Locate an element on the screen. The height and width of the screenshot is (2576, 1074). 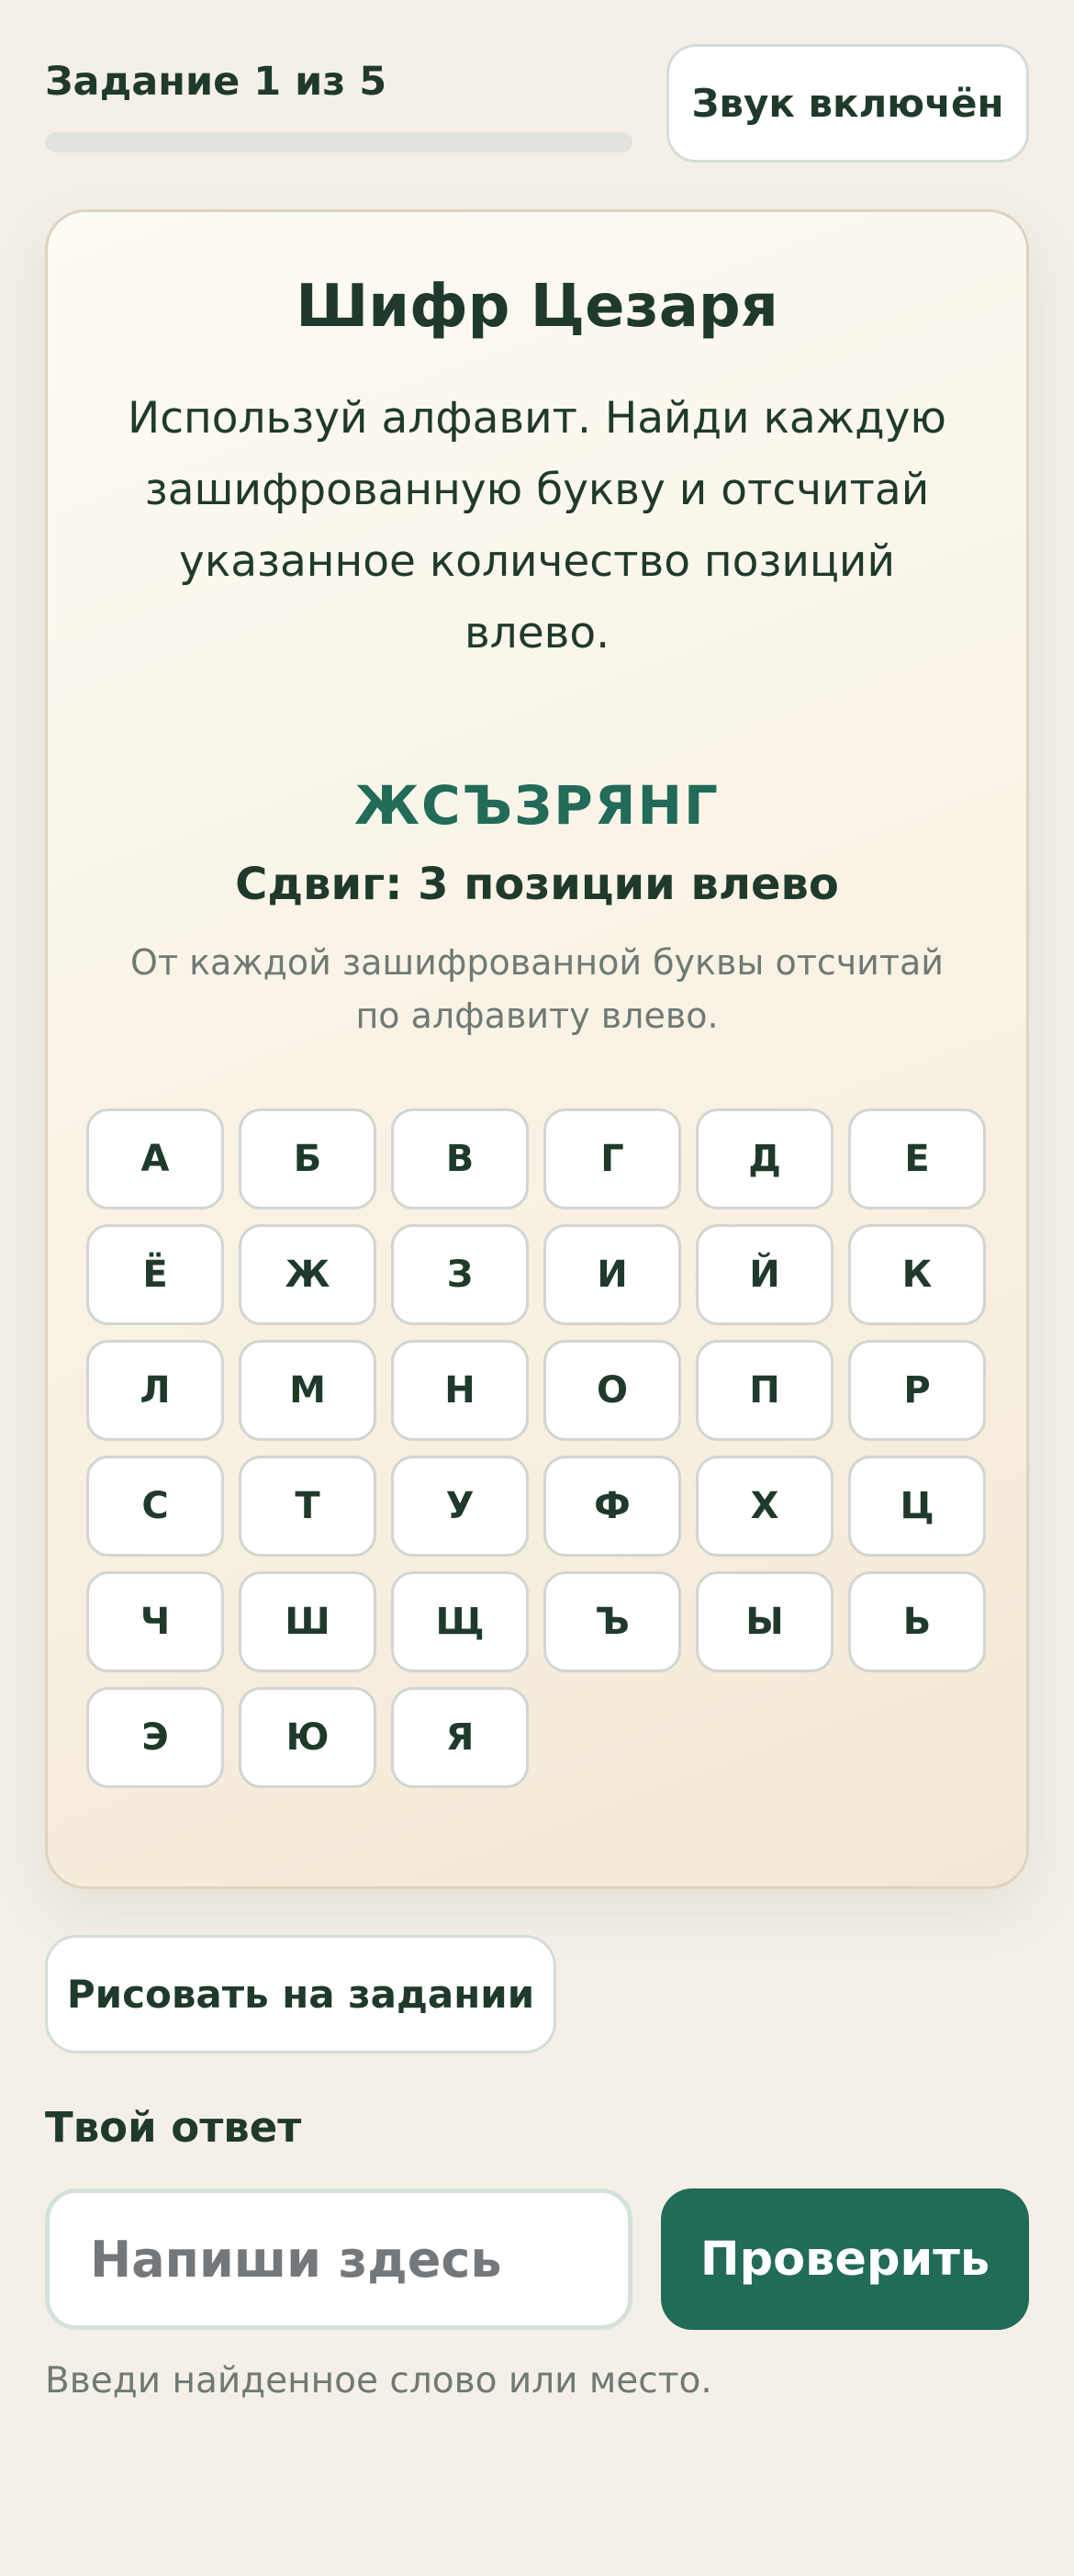
letter-key: Н is located at coordinates (460, 1390).